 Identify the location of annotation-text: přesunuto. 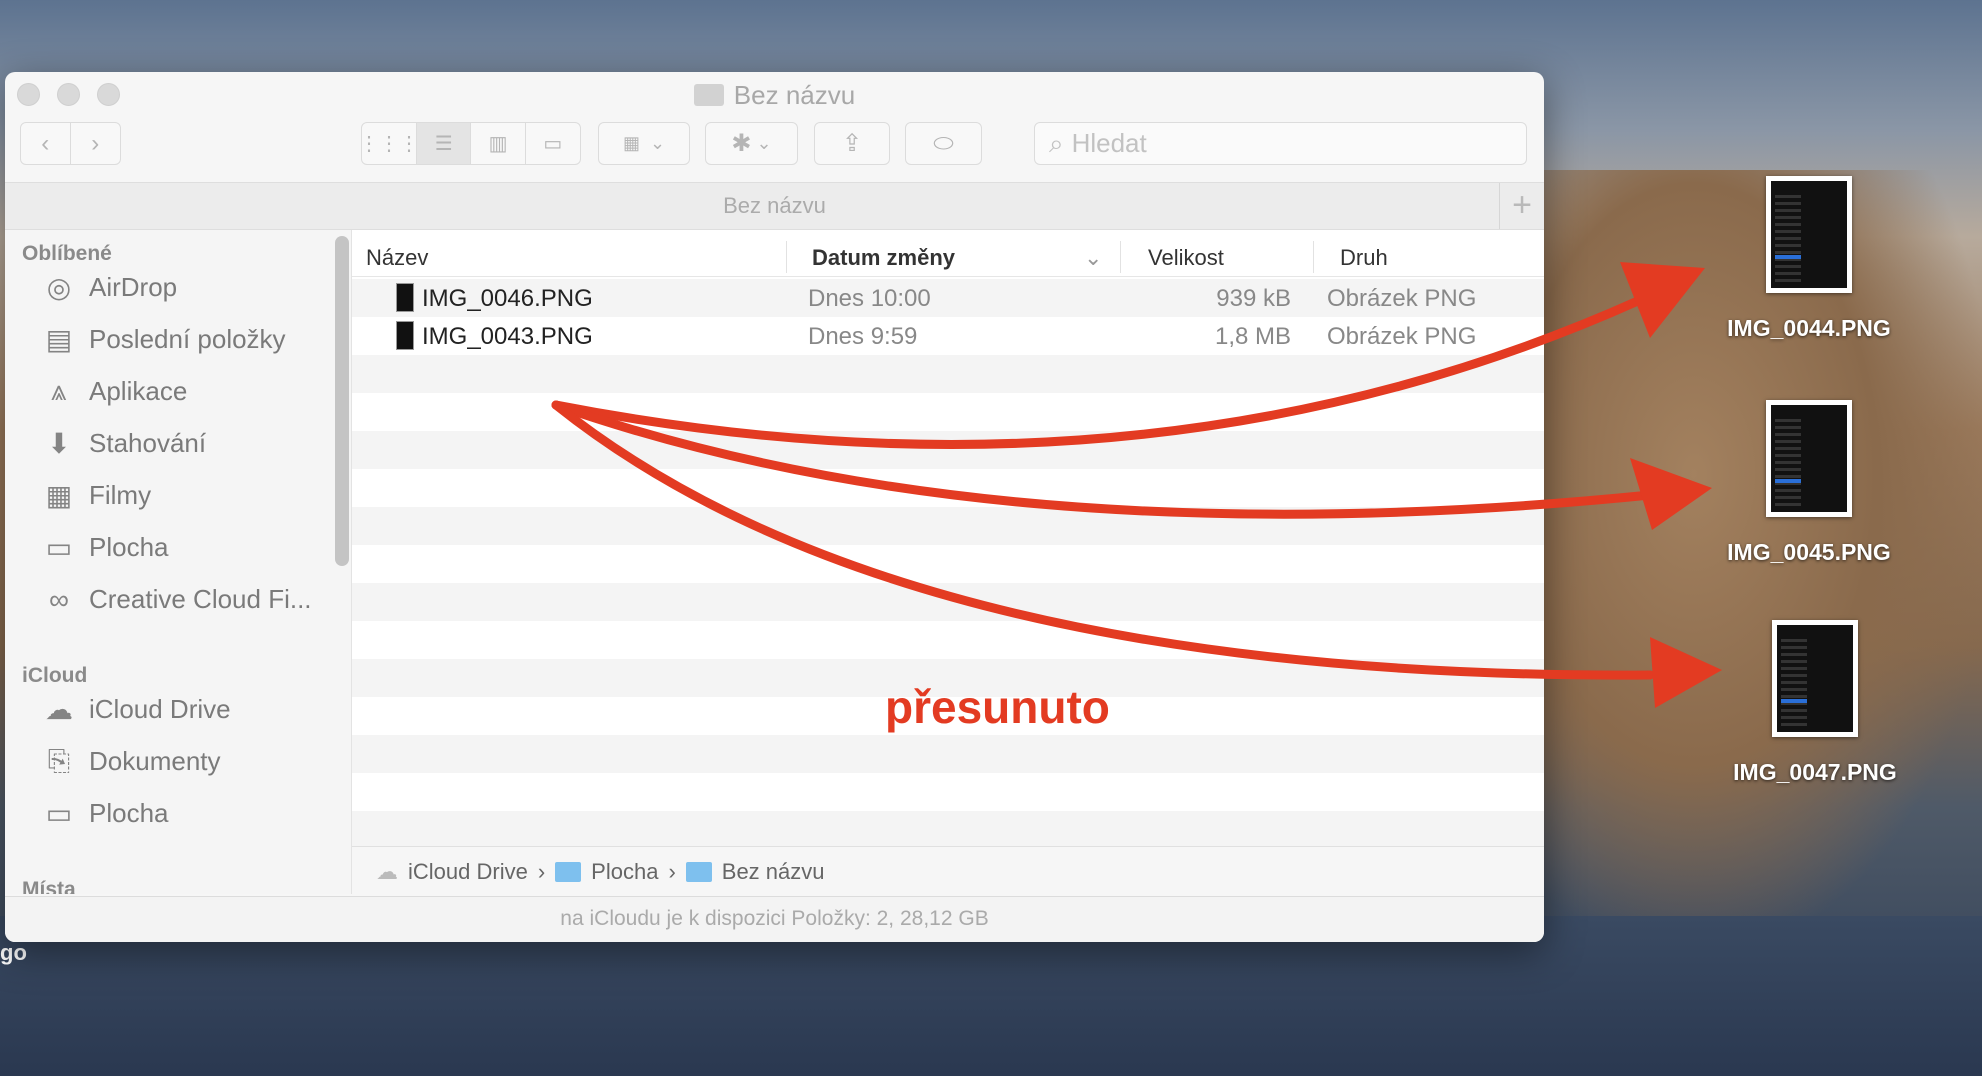
(997, 707).